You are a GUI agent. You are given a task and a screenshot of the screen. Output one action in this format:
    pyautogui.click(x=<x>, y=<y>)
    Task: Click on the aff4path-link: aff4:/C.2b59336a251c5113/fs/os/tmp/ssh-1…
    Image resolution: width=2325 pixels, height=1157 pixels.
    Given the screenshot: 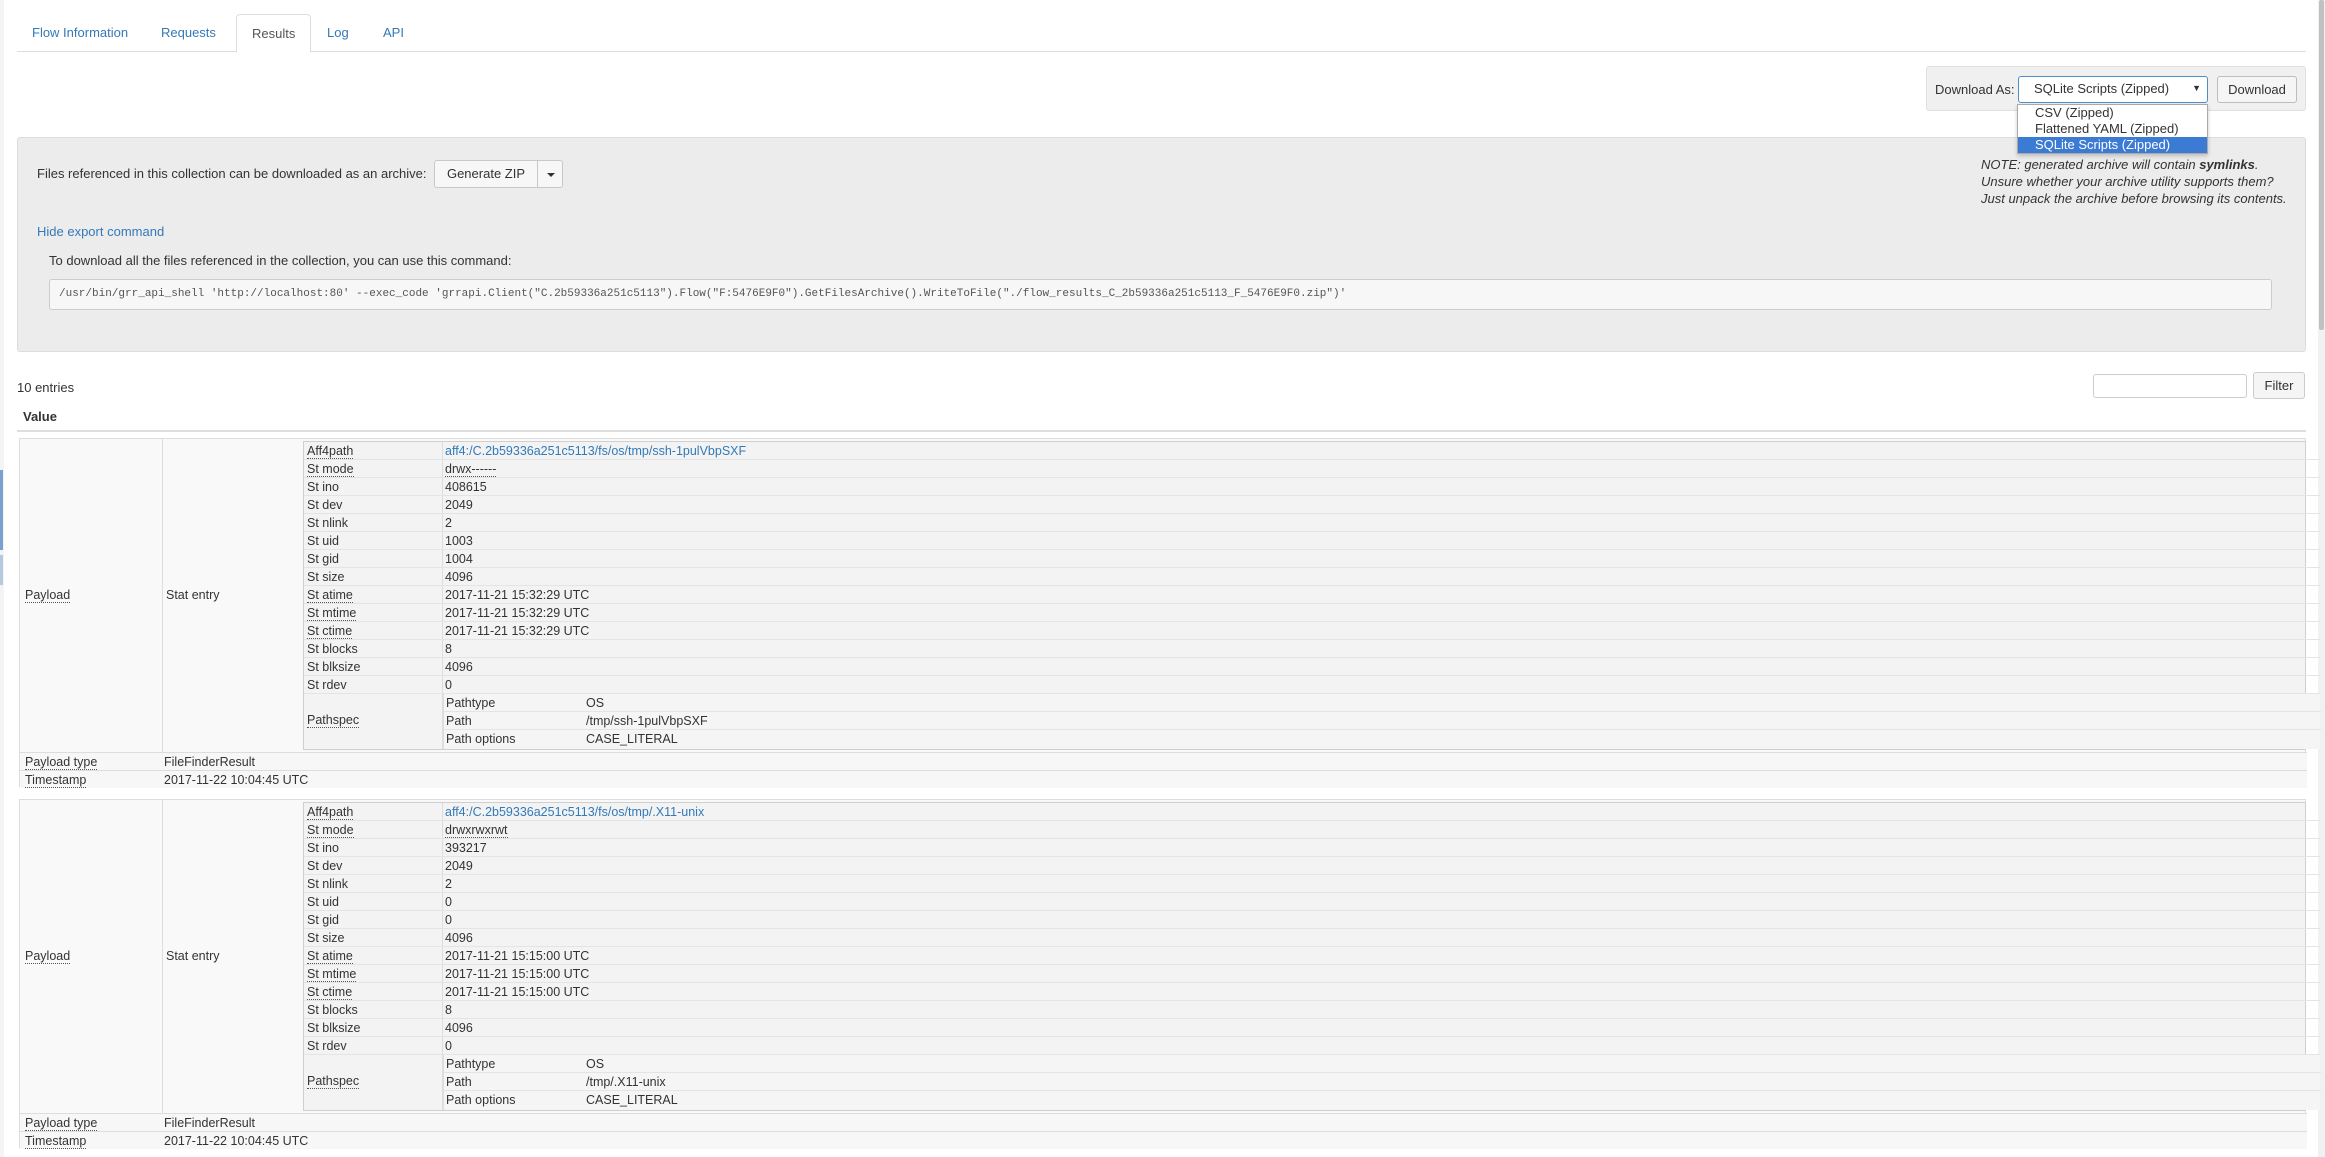 What is the action you would take?
    pyautogui.click(x=595, y=451)
    